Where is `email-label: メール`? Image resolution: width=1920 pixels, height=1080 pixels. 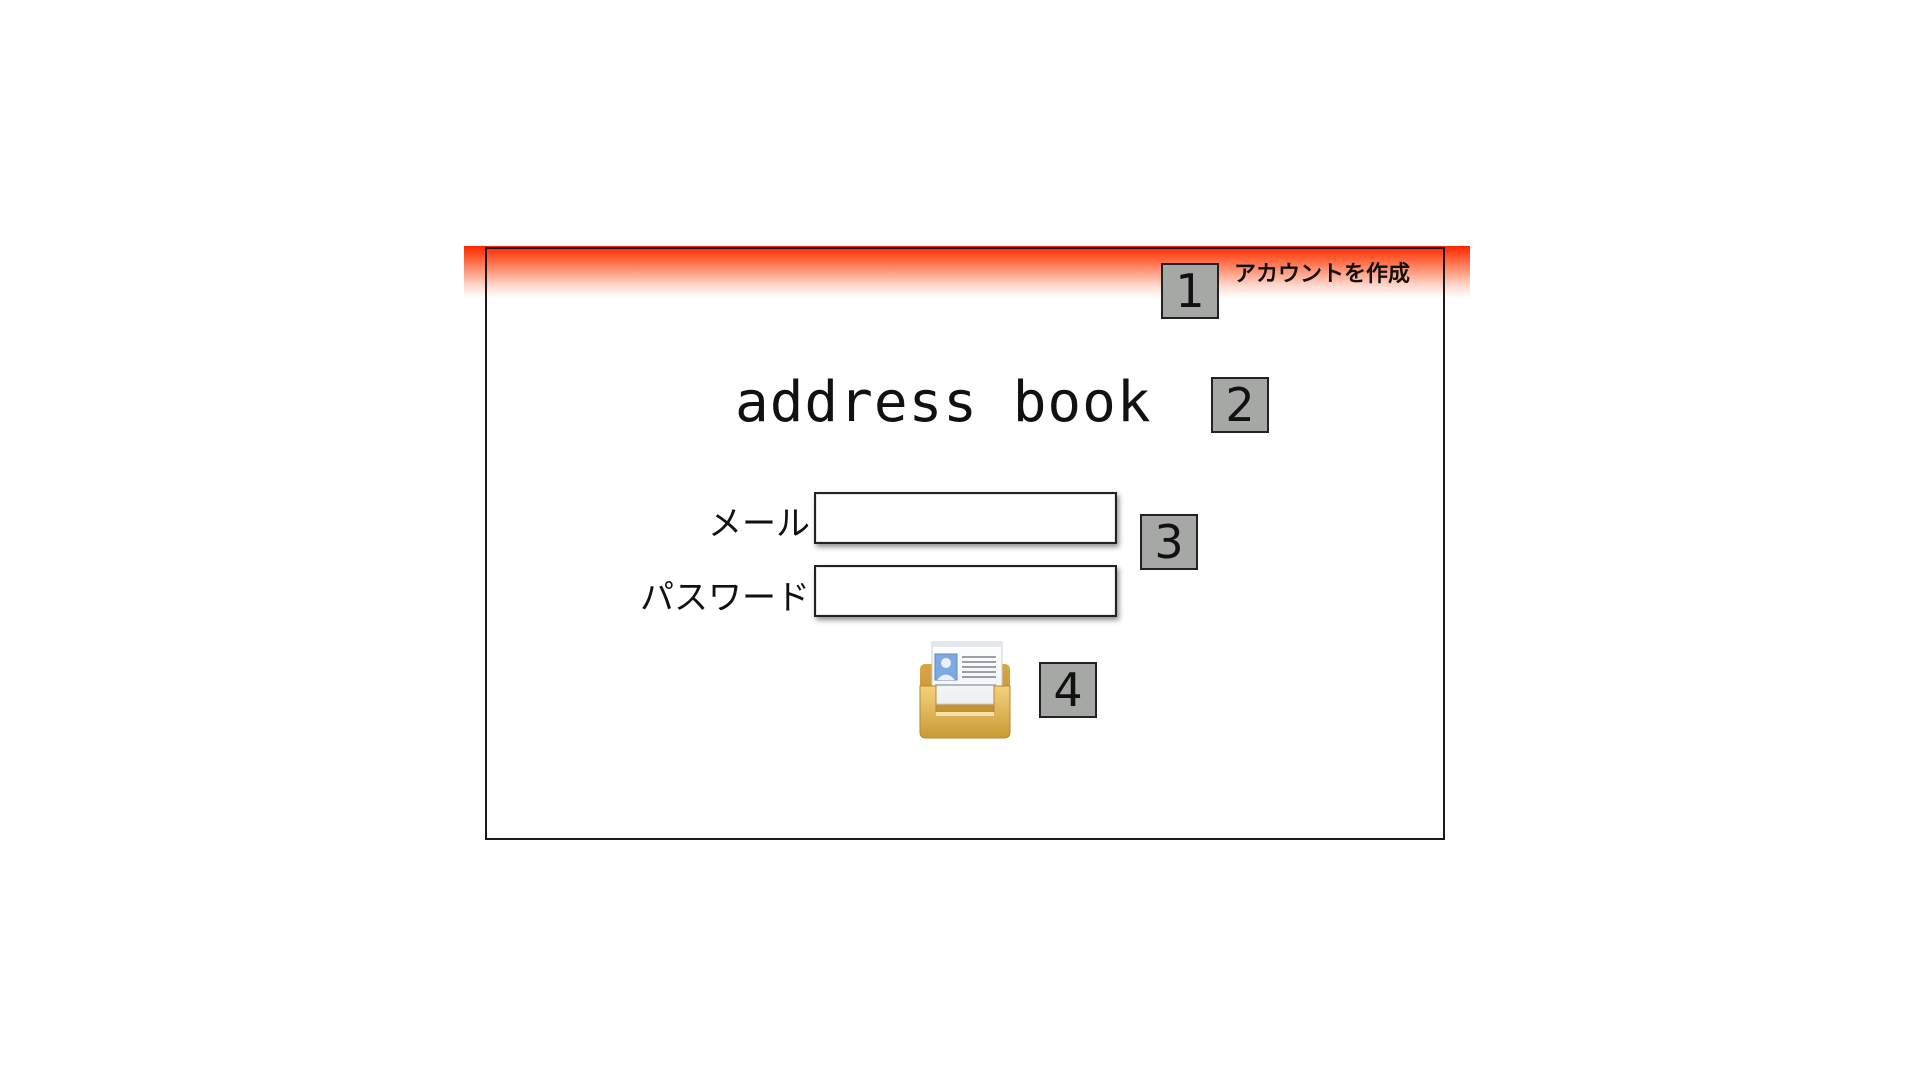 email-label: メール is located at coordinates (759, 524).